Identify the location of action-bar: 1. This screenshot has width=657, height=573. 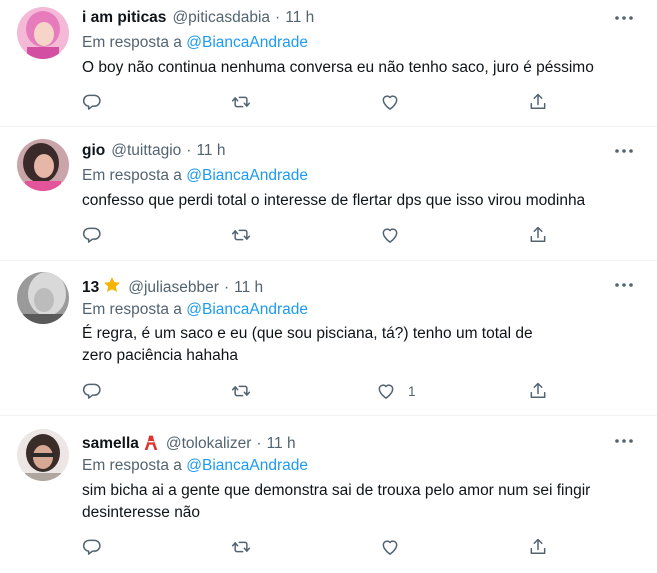
(317, 391).